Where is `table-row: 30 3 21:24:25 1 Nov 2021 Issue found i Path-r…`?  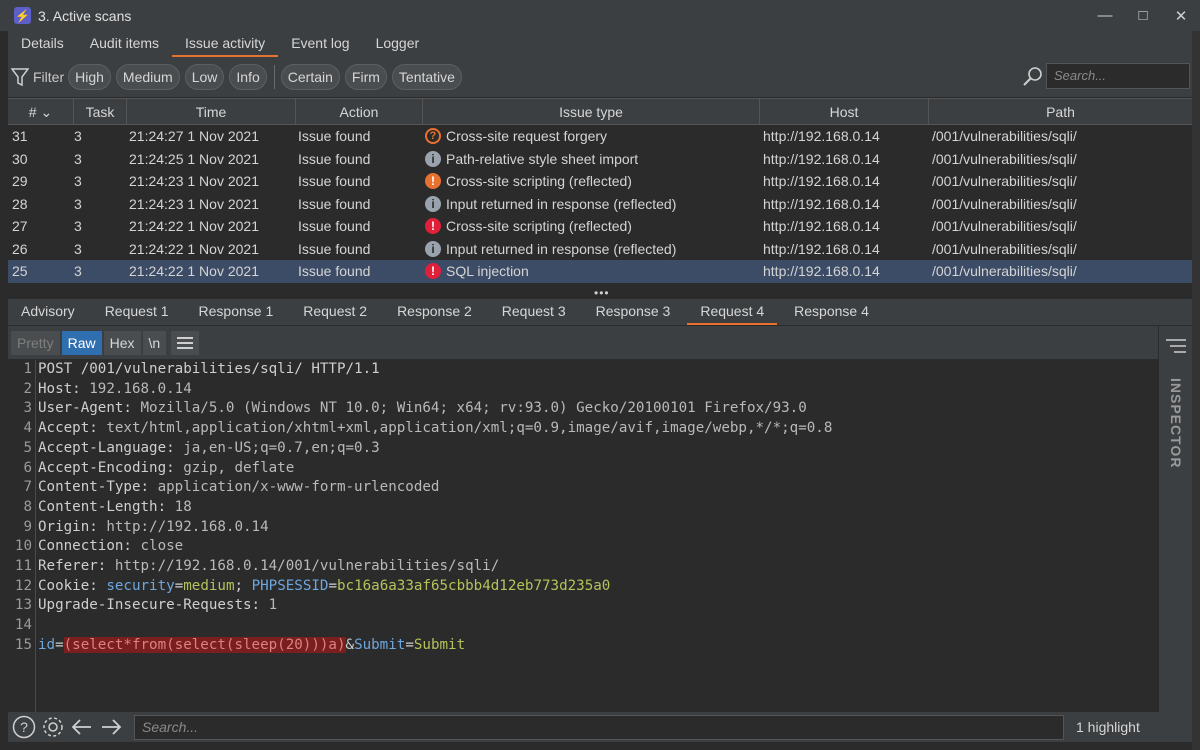 table-row: 30 3 21:24:25 1 Nov 2021 Issue found i Path-r… is located at coordinates (600, 159).